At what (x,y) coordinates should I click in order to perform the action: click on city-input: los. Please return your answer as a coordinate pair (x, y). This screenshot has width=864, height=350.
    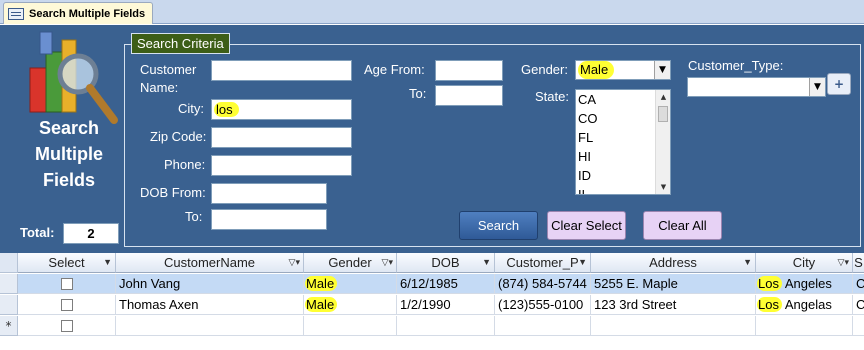
    Looking at the image, I should click on (281, 109).